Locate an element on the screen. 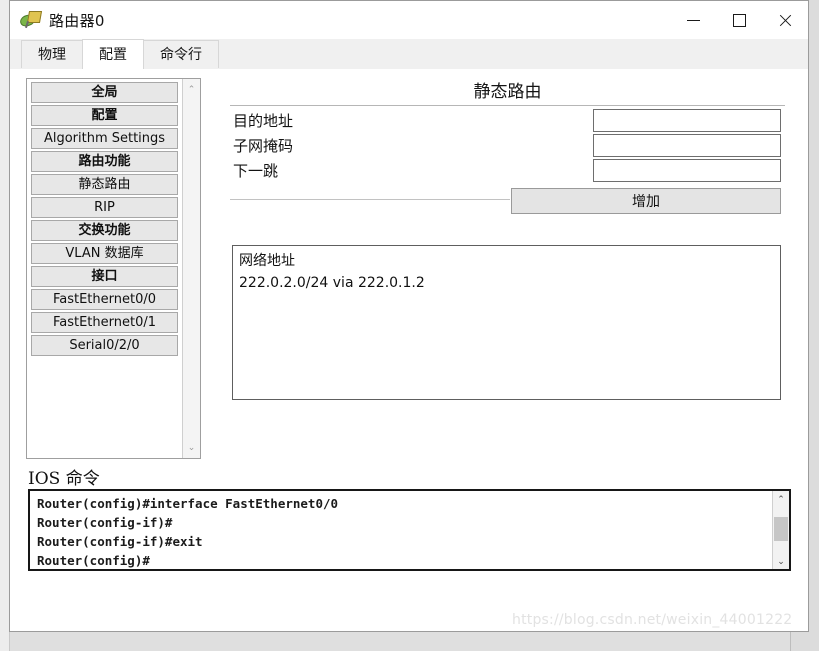 Image resolution: width=819 pixels, height=651 pixels. close-button is located at coordinates (785, 20).